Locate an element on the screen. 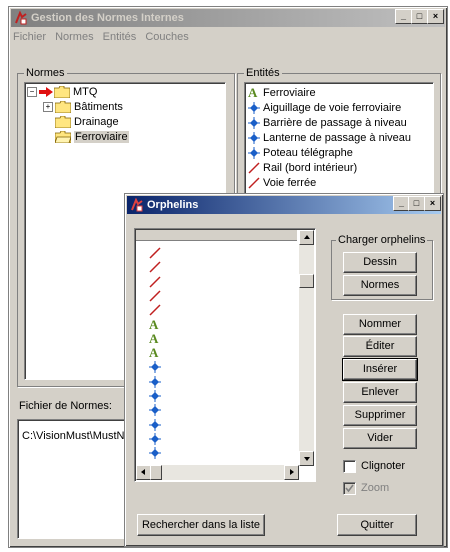 The width and height of the screenshot is (450, 552). main-title-bar: Gestion des Normes Internes is located at coordinates (228, 18).